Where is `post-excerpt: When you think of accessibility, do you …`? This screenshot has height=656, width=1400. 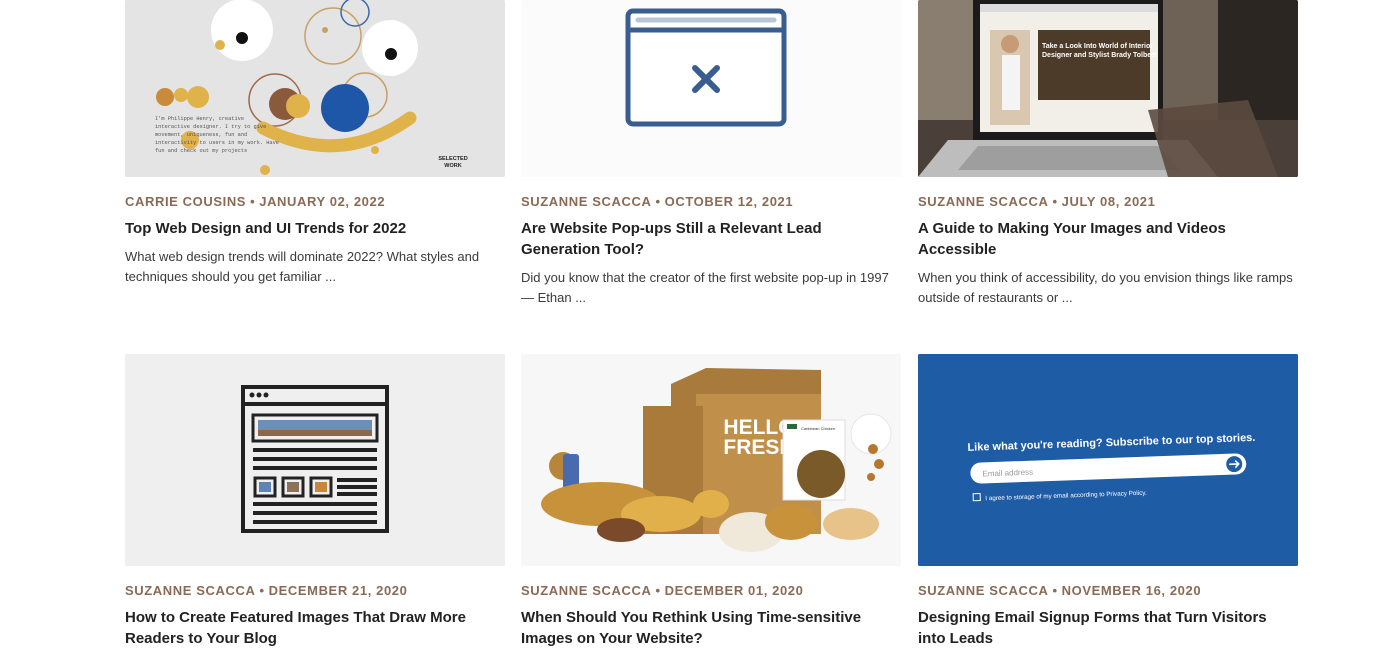
post-excerpt: When you think of accessibility, do you … is located at coordinates (1105, 287).